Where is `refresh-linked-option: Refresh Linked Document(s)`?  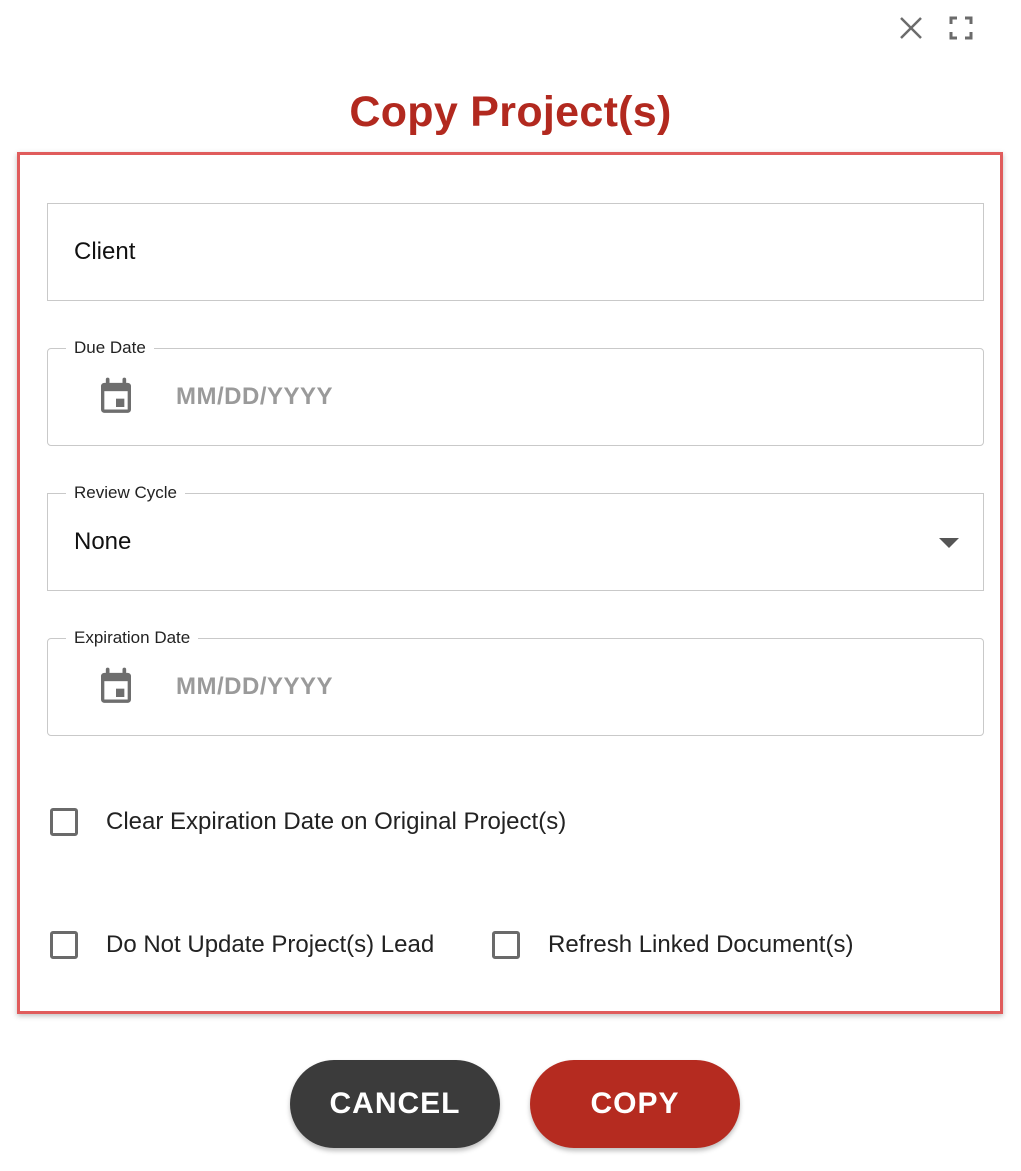
refresh-linked-option: Refresh Linked Document(s) is located at coordinates (672, 945).